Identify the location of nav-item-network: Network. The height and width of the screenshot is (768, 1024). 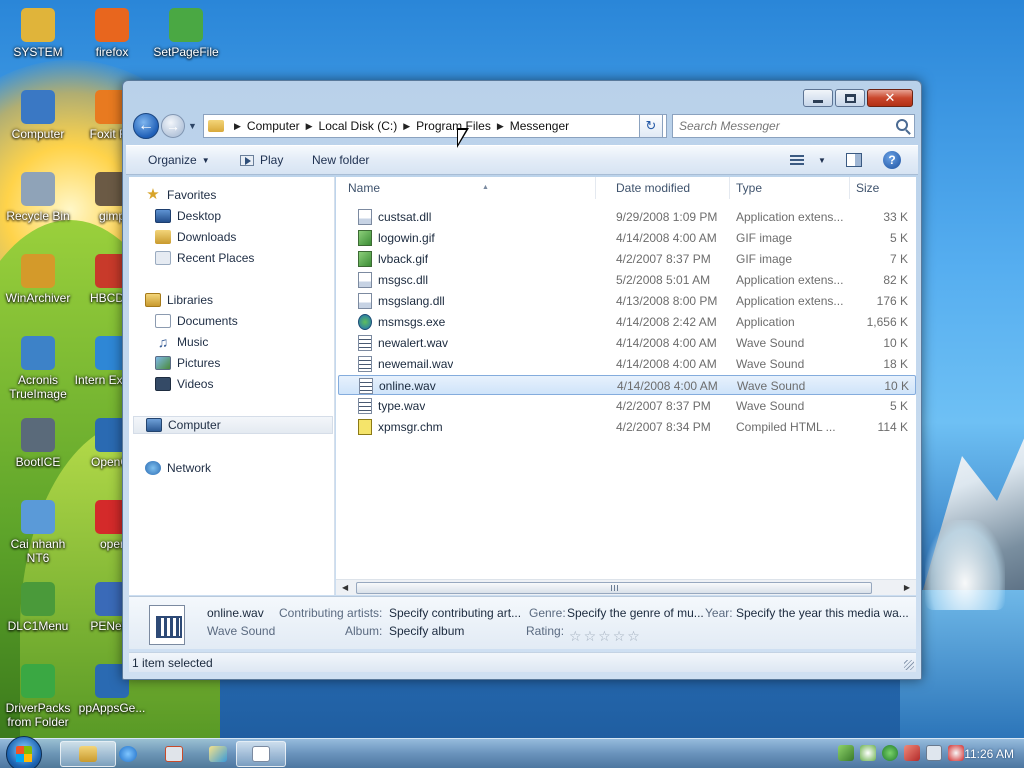
(178, 468).